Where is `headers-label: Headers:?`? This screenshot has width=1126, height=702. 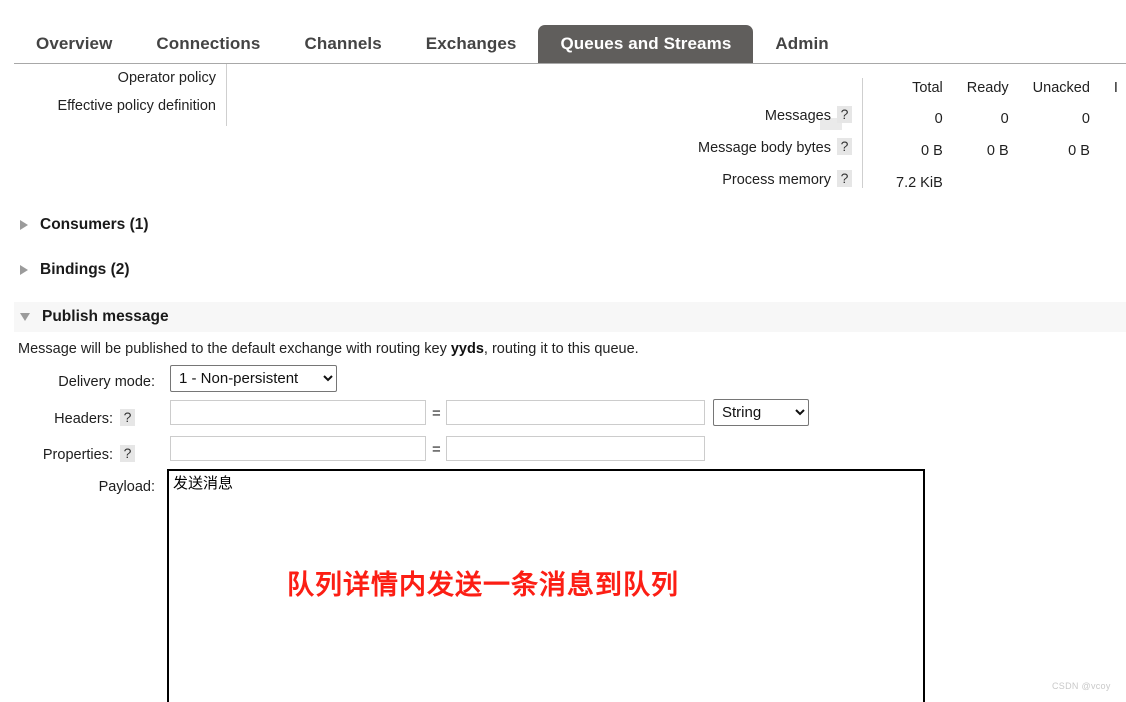 headers-label: Headers:? is located at coordinates (67, 418).